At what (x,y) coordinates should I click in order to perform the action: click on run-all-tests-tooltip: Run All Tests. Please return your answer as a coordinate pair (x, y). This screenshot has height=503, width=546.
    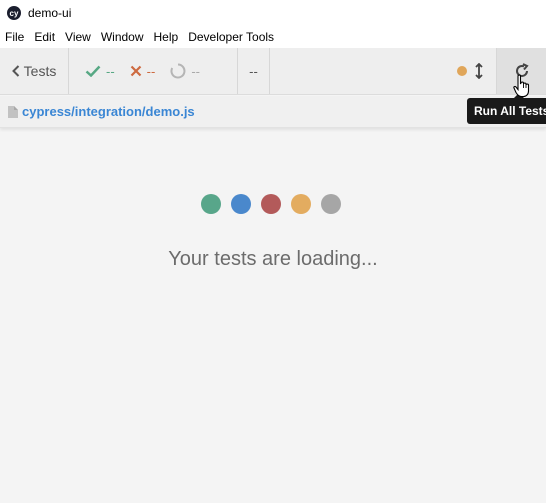
    Looking at the image, I should click on (506, 111).